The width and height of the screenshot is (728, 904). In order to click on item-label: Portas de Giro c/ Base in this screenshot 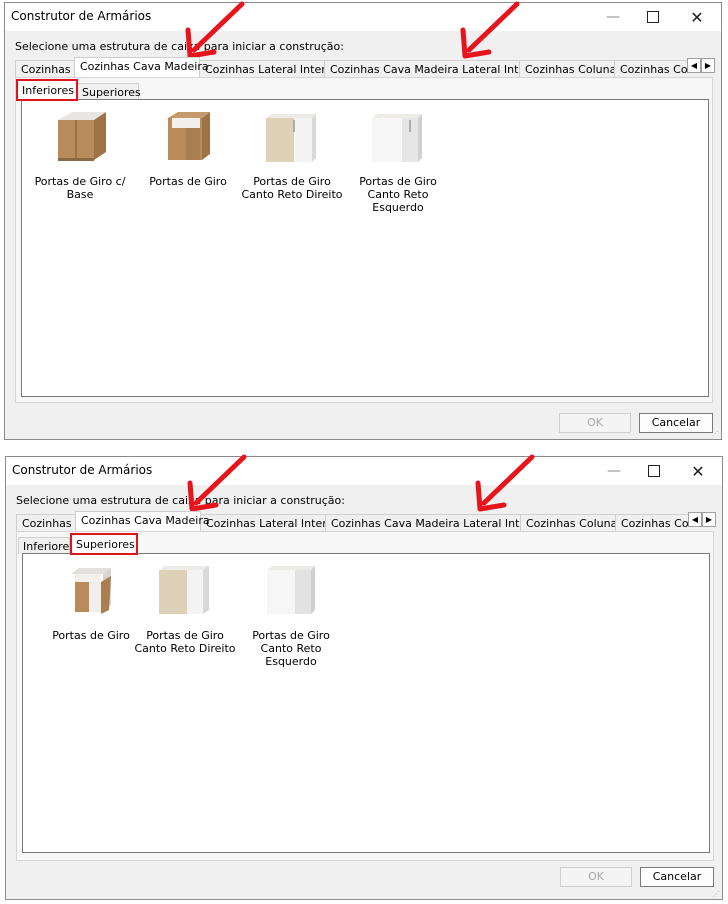, I will do `click(80, 188)`.